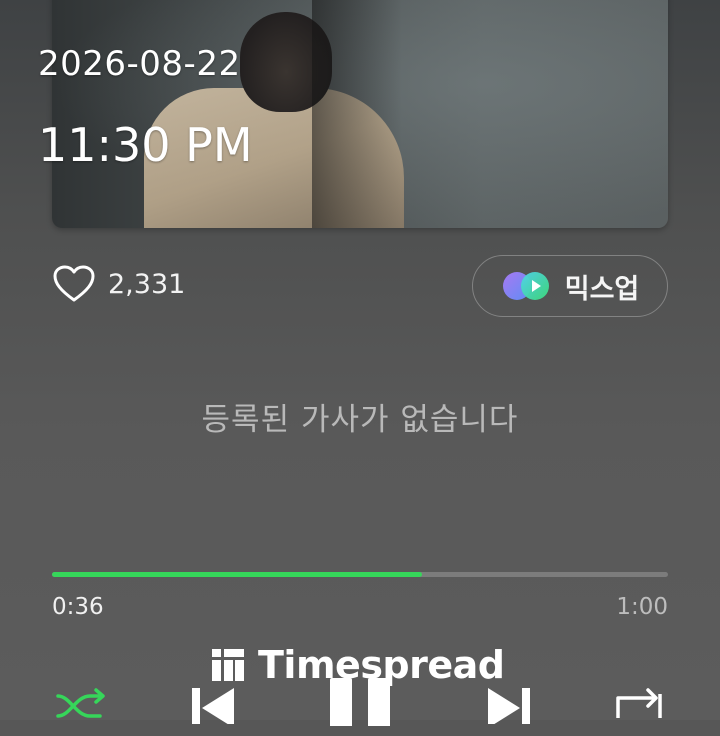 The height and width of the screenshot is (736, 720). What do you see at coordinates (525, 286) in the screenshot?
I see `mixup-icon` at bounding box center [525, 286].